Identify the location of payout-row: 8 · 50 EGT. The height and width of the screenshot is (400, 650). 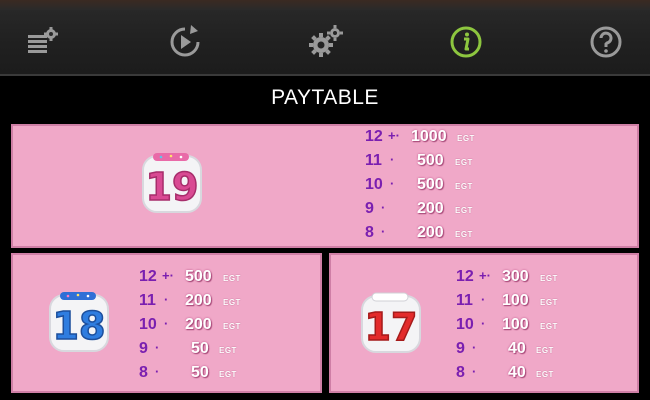
(229, 374).